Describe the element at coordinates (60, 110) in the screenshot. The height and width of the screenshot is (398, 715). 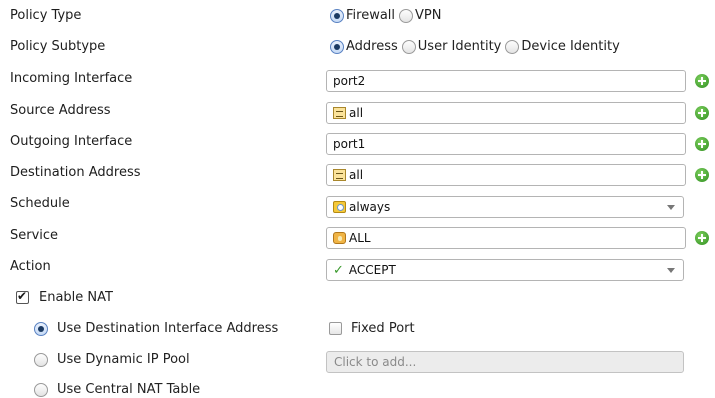
I see `source-address-label: Source Address` at that location.